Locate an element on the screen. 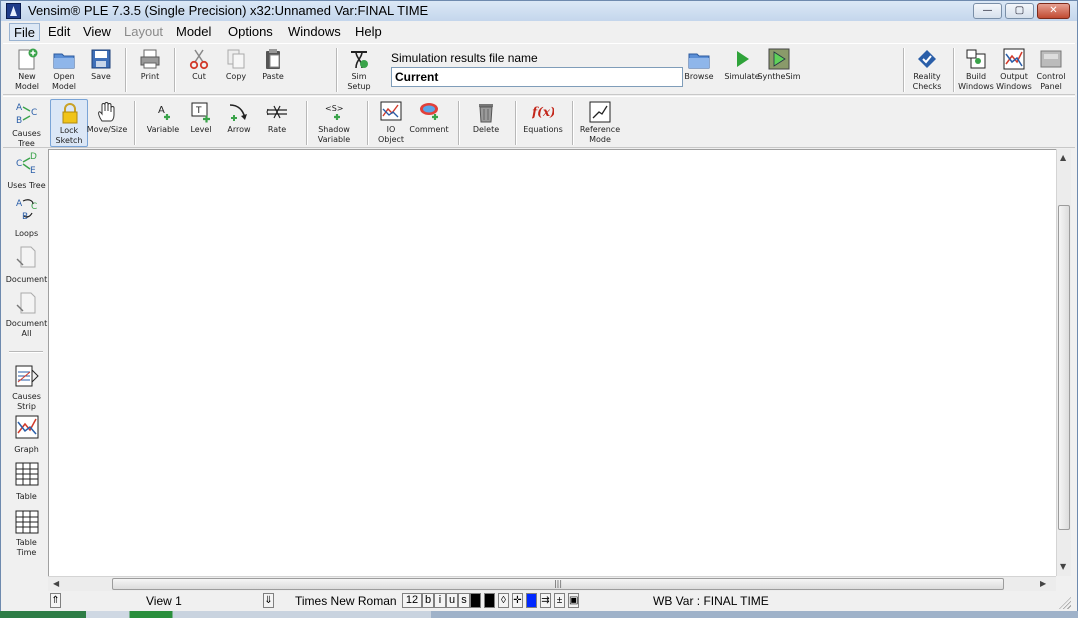  view-options-icon: ▣ is located at coordinates (573, 600).